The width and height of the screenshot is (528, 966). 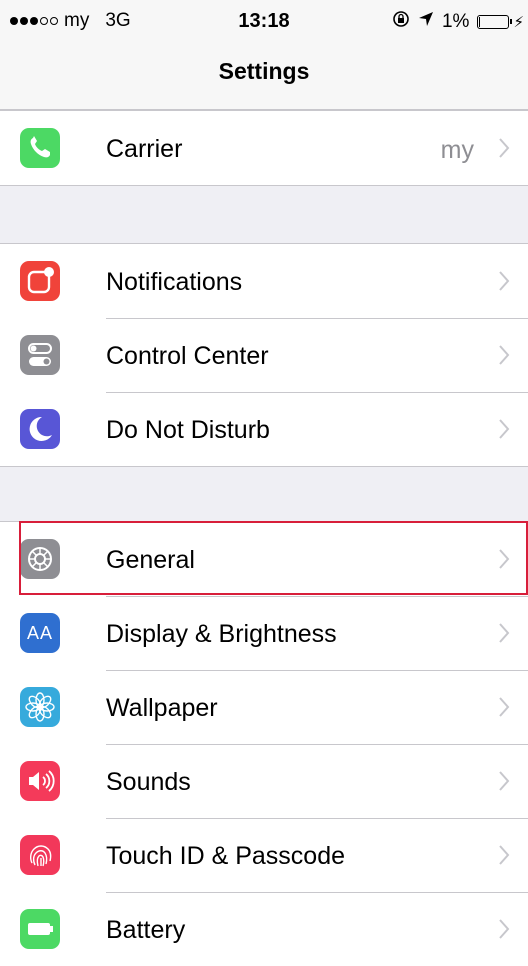 I want to click on settings-row-label: General, so click(x=150, y=560).